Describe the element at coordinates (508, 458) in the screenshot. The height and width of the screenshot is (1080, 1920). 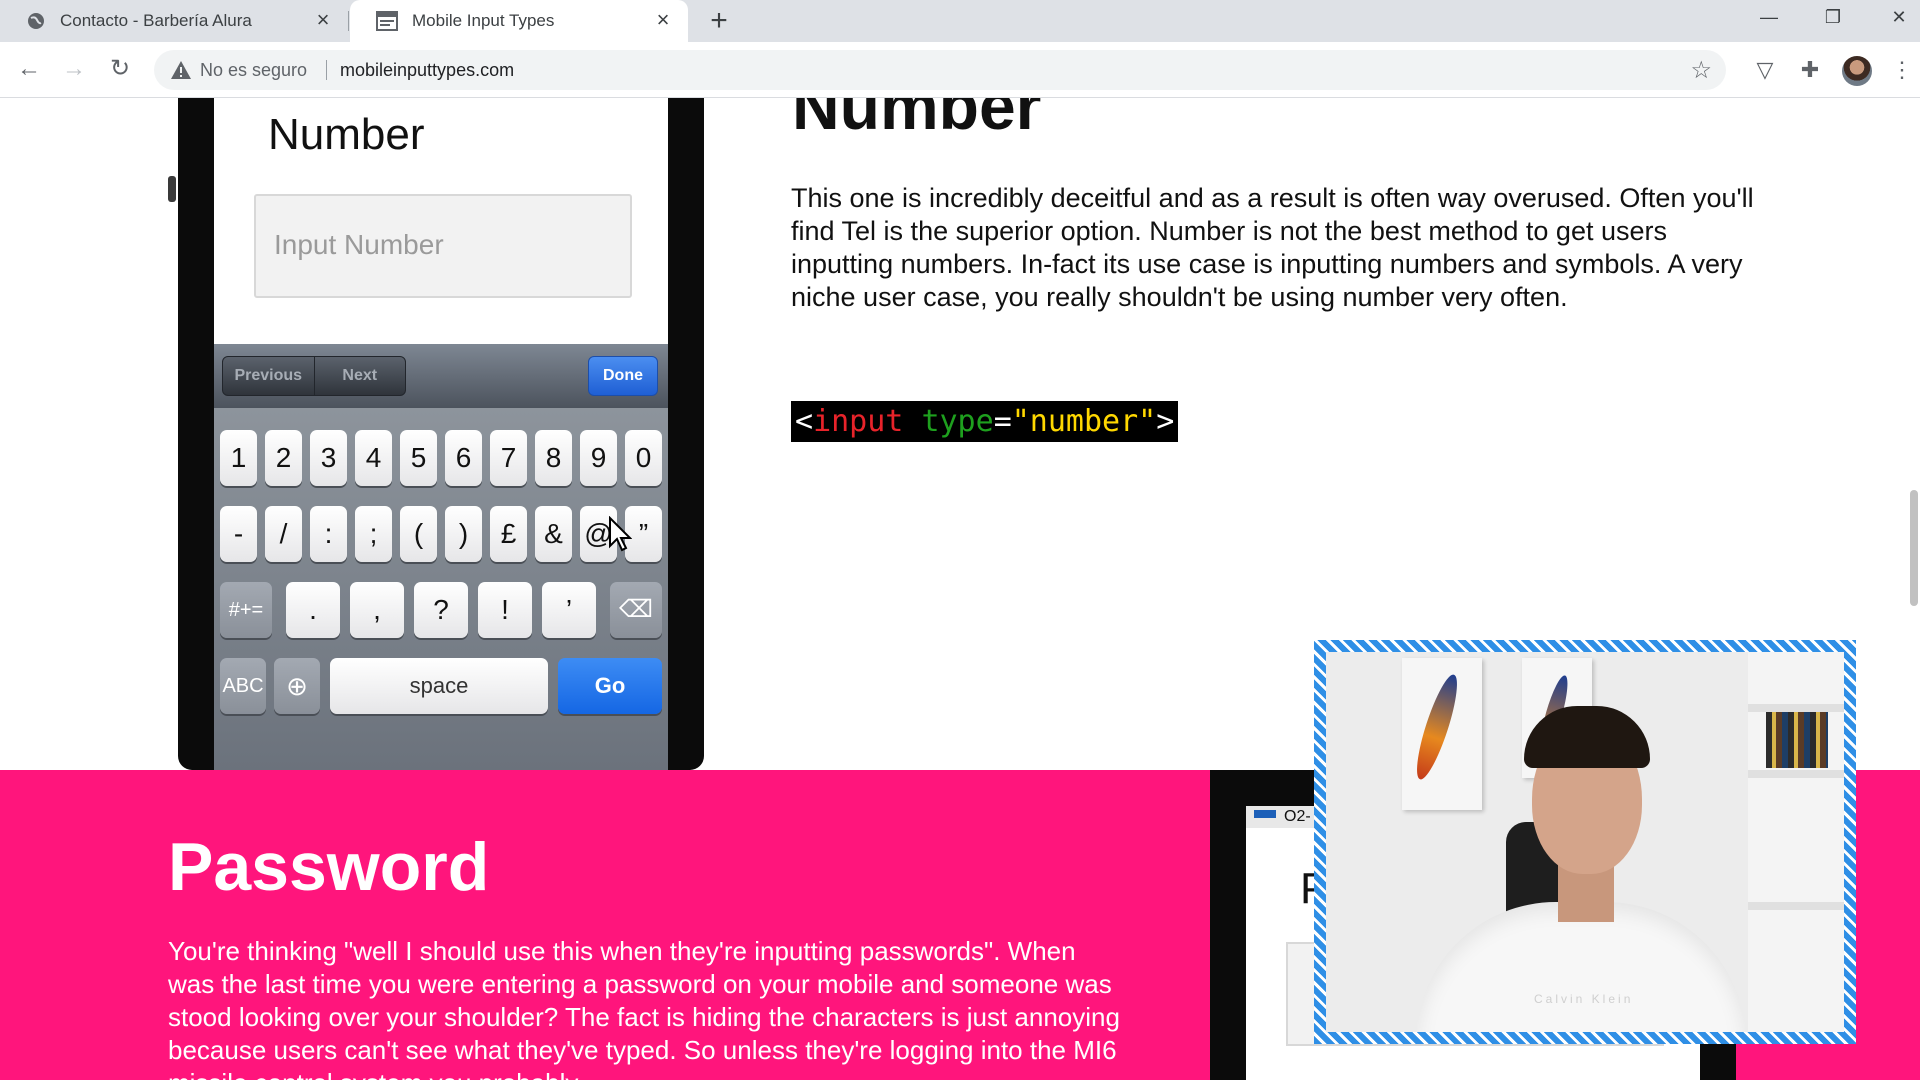
I see `key-7: 7` at that location.